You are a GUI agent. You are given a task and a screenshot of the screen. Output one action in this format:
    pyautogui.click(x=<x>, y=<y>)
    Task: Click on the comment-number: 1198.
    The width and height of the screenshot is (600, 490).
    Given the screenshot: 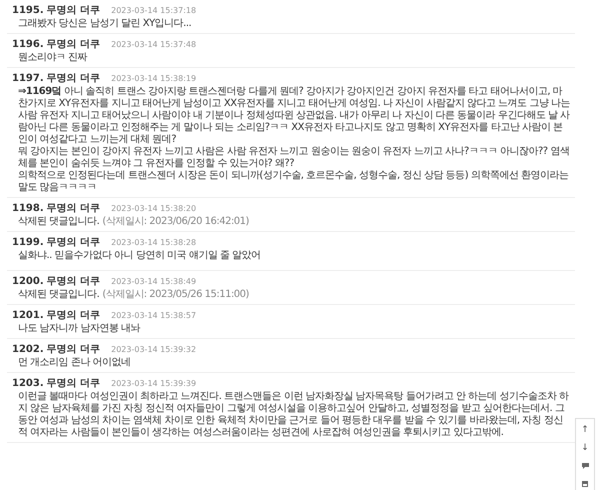 What is the action you would take?
    pyautogui.click(x=28, y=208)
    